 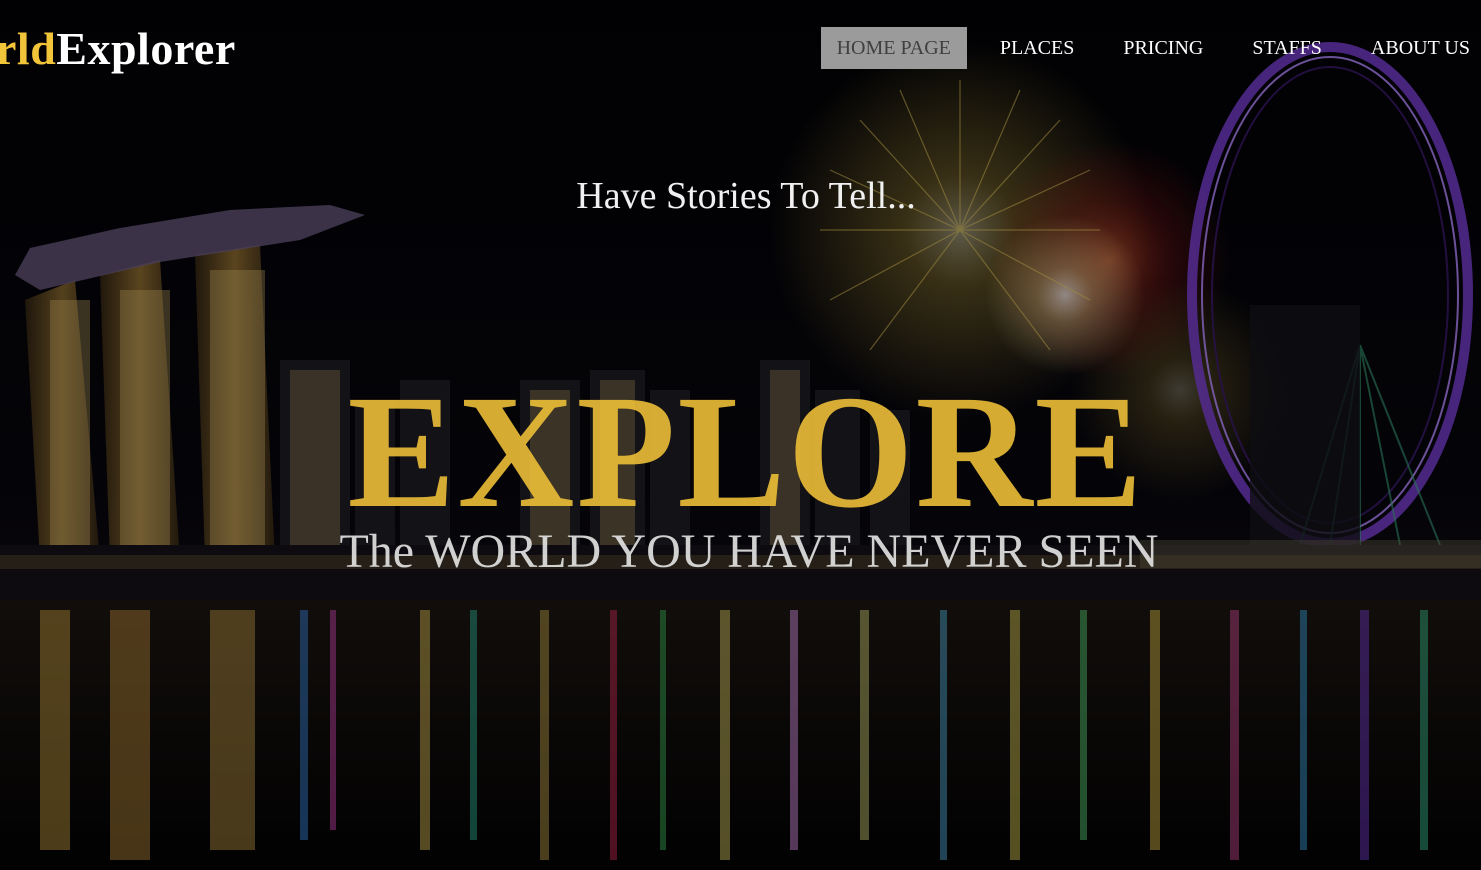 I want to click on logo-main: Explorer, so click(x=146, y=48).